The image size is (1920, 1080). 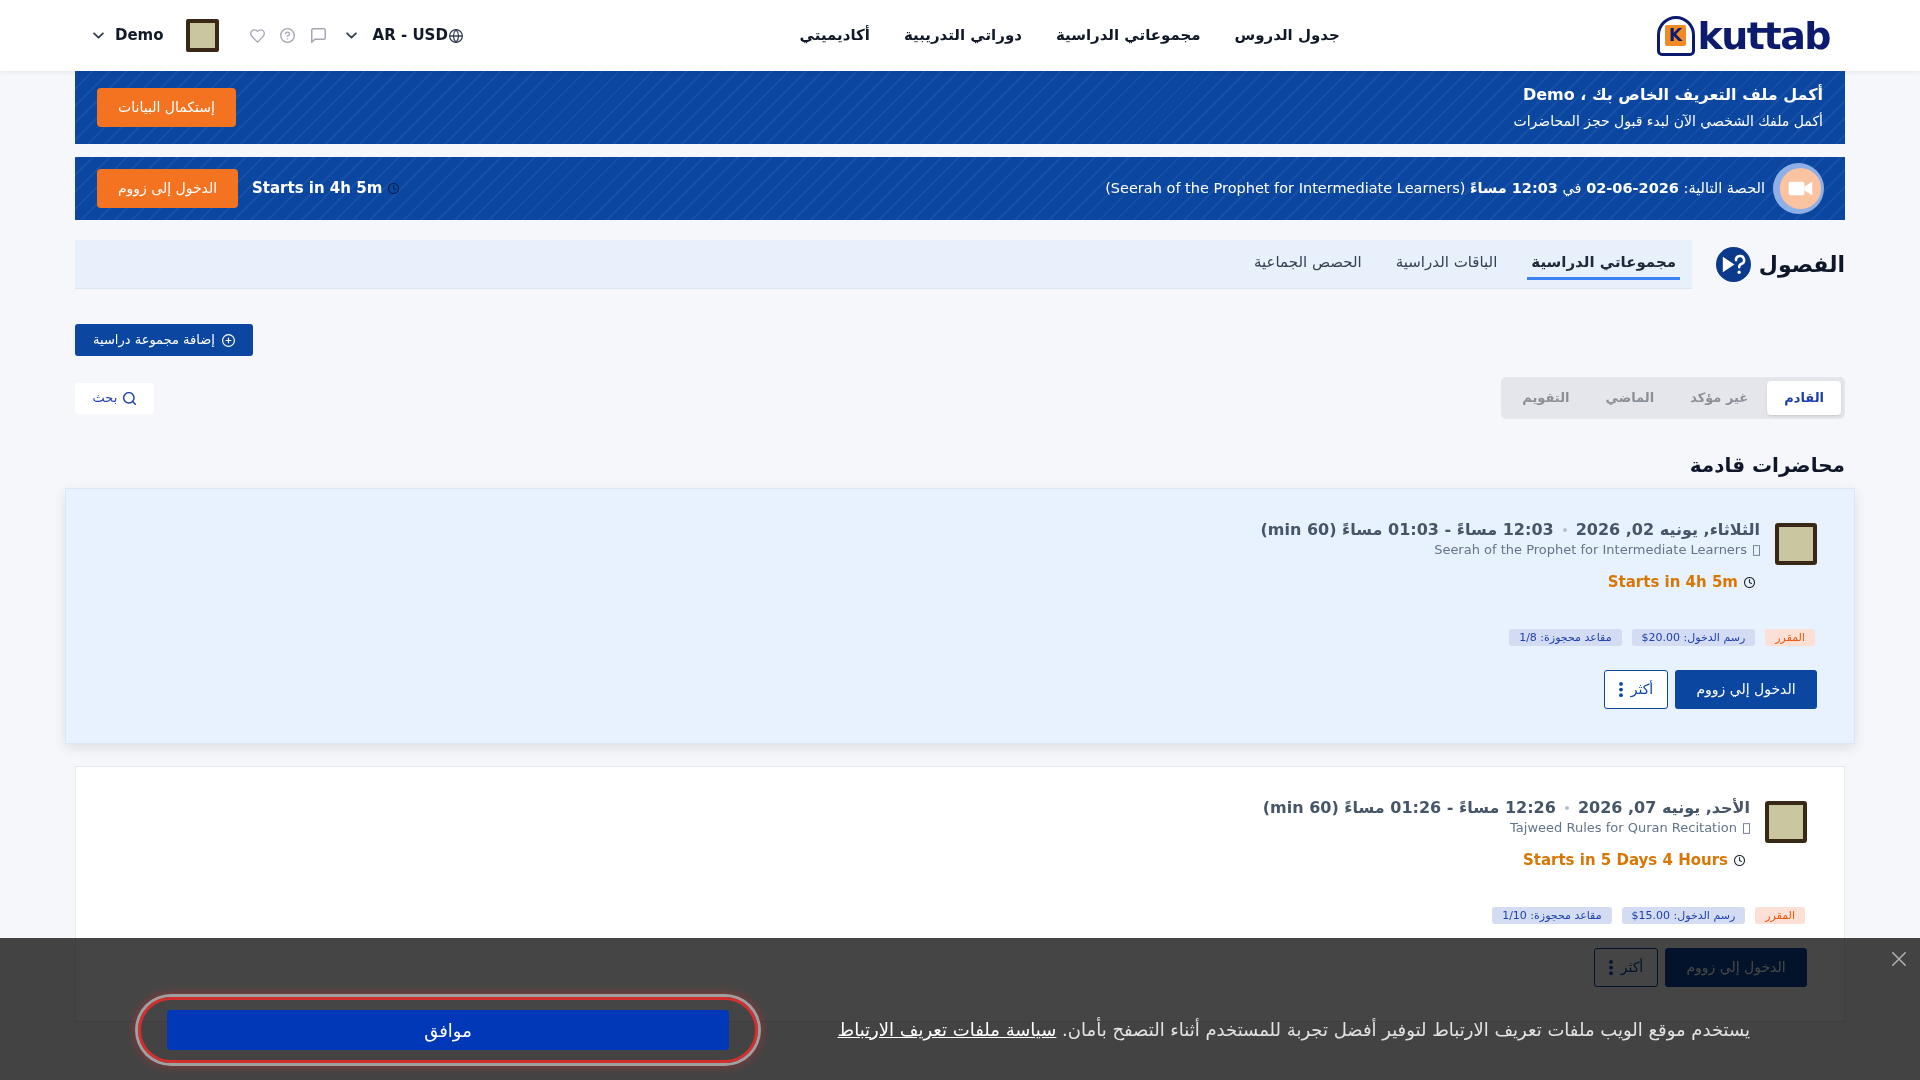 What do you see at coordinates (1565, 637) in the screenshot?
I see `info-tag: مقاعد محجوزة: 1/8` at bounding box center [1565, 637].